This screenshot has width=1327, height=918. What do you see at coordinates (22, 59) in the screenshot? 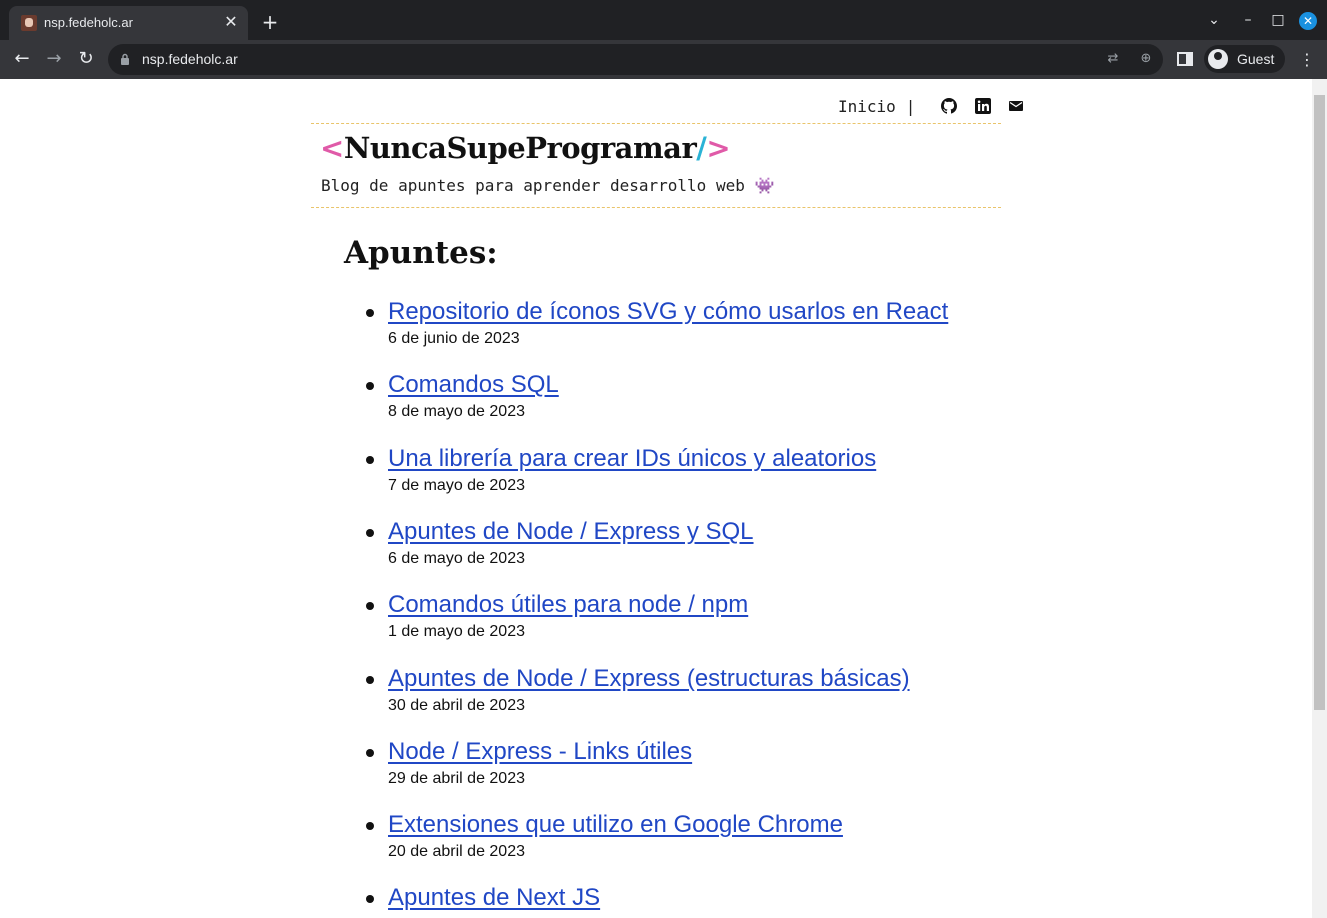
I see `back-icon: ←` at bounding box center [22, 59].